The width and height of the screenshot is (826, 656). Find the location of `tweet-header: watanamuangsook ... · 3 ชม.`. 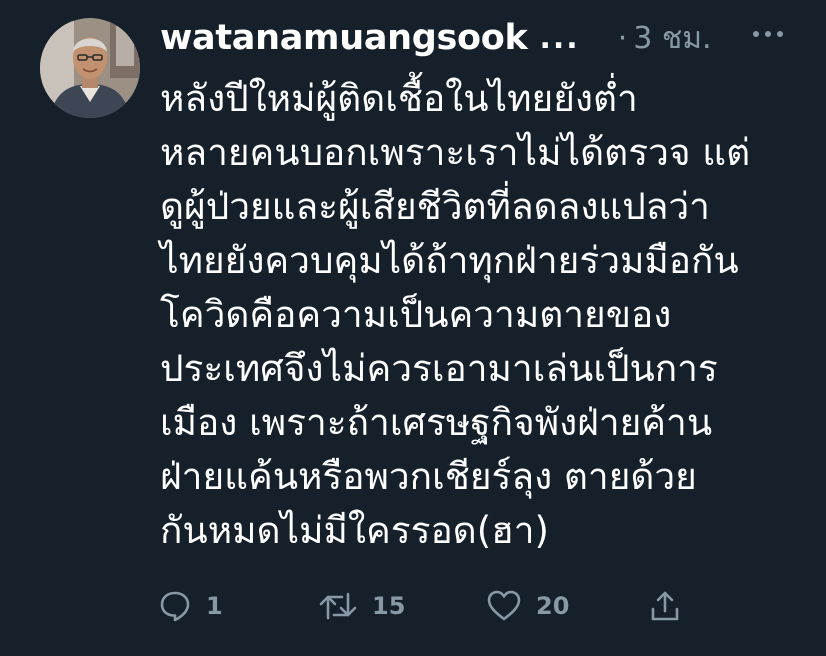

tweet-header: watanamuangsook ... · 3 ชม. is located at coordinates (485, 38).